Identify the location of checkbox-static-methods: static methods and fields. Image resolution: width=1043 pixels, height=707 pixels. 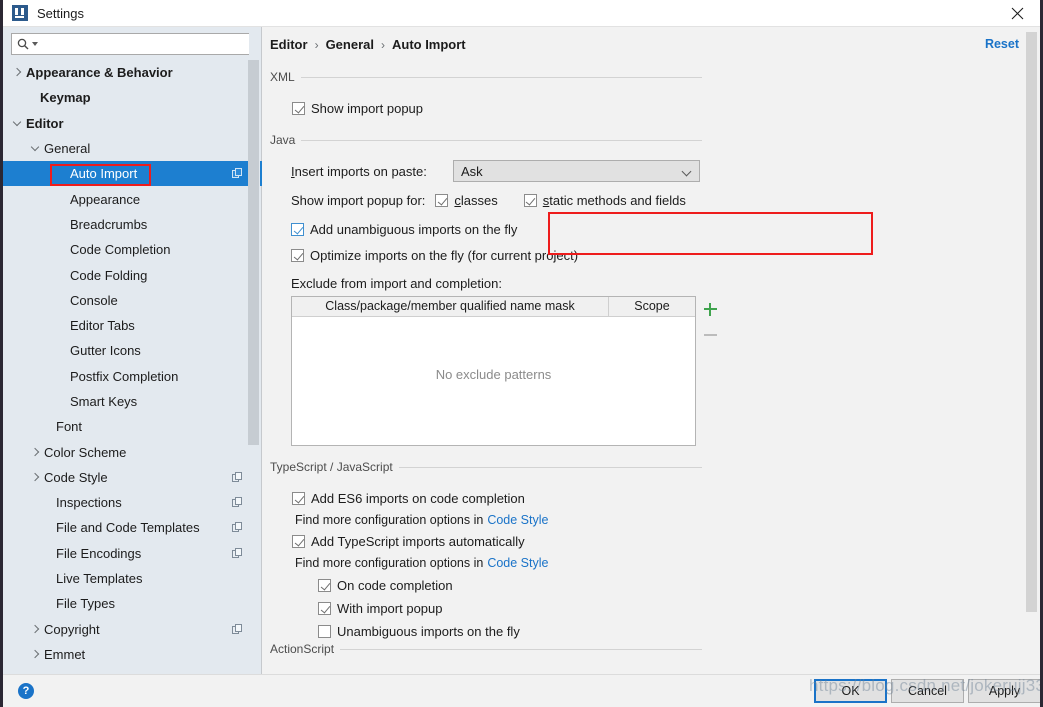
(604, 200).